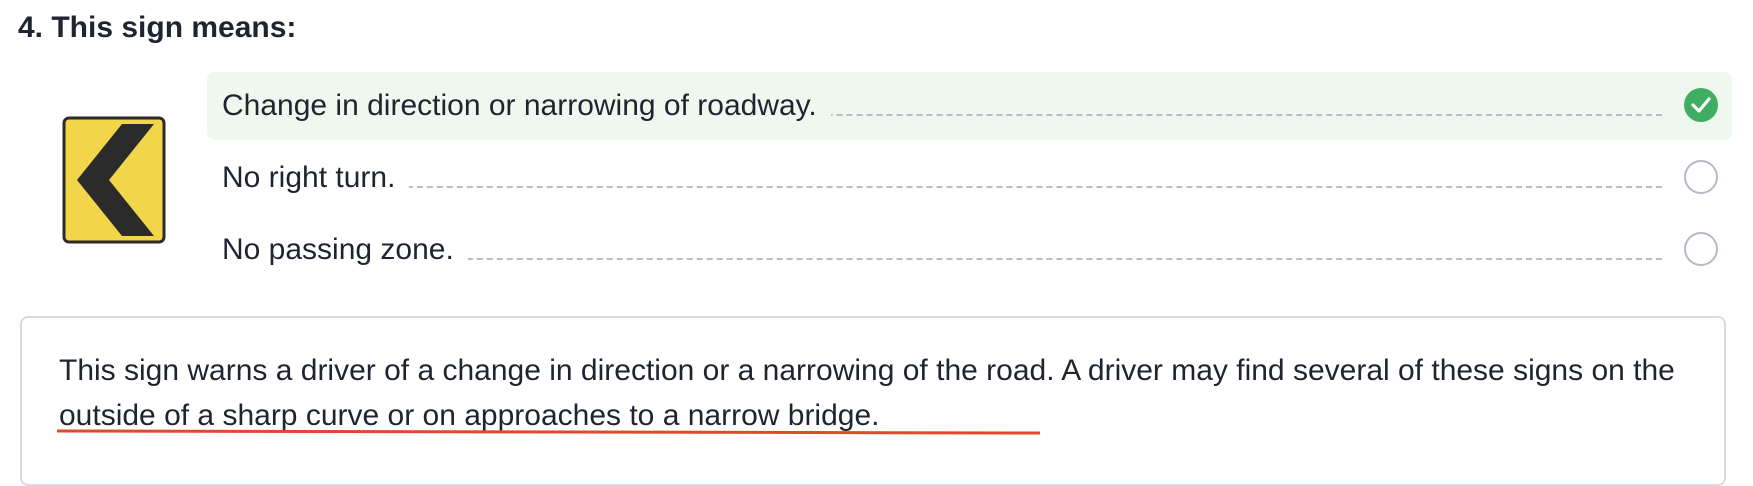  I want to click on dotted-leader, so click(944, 187).